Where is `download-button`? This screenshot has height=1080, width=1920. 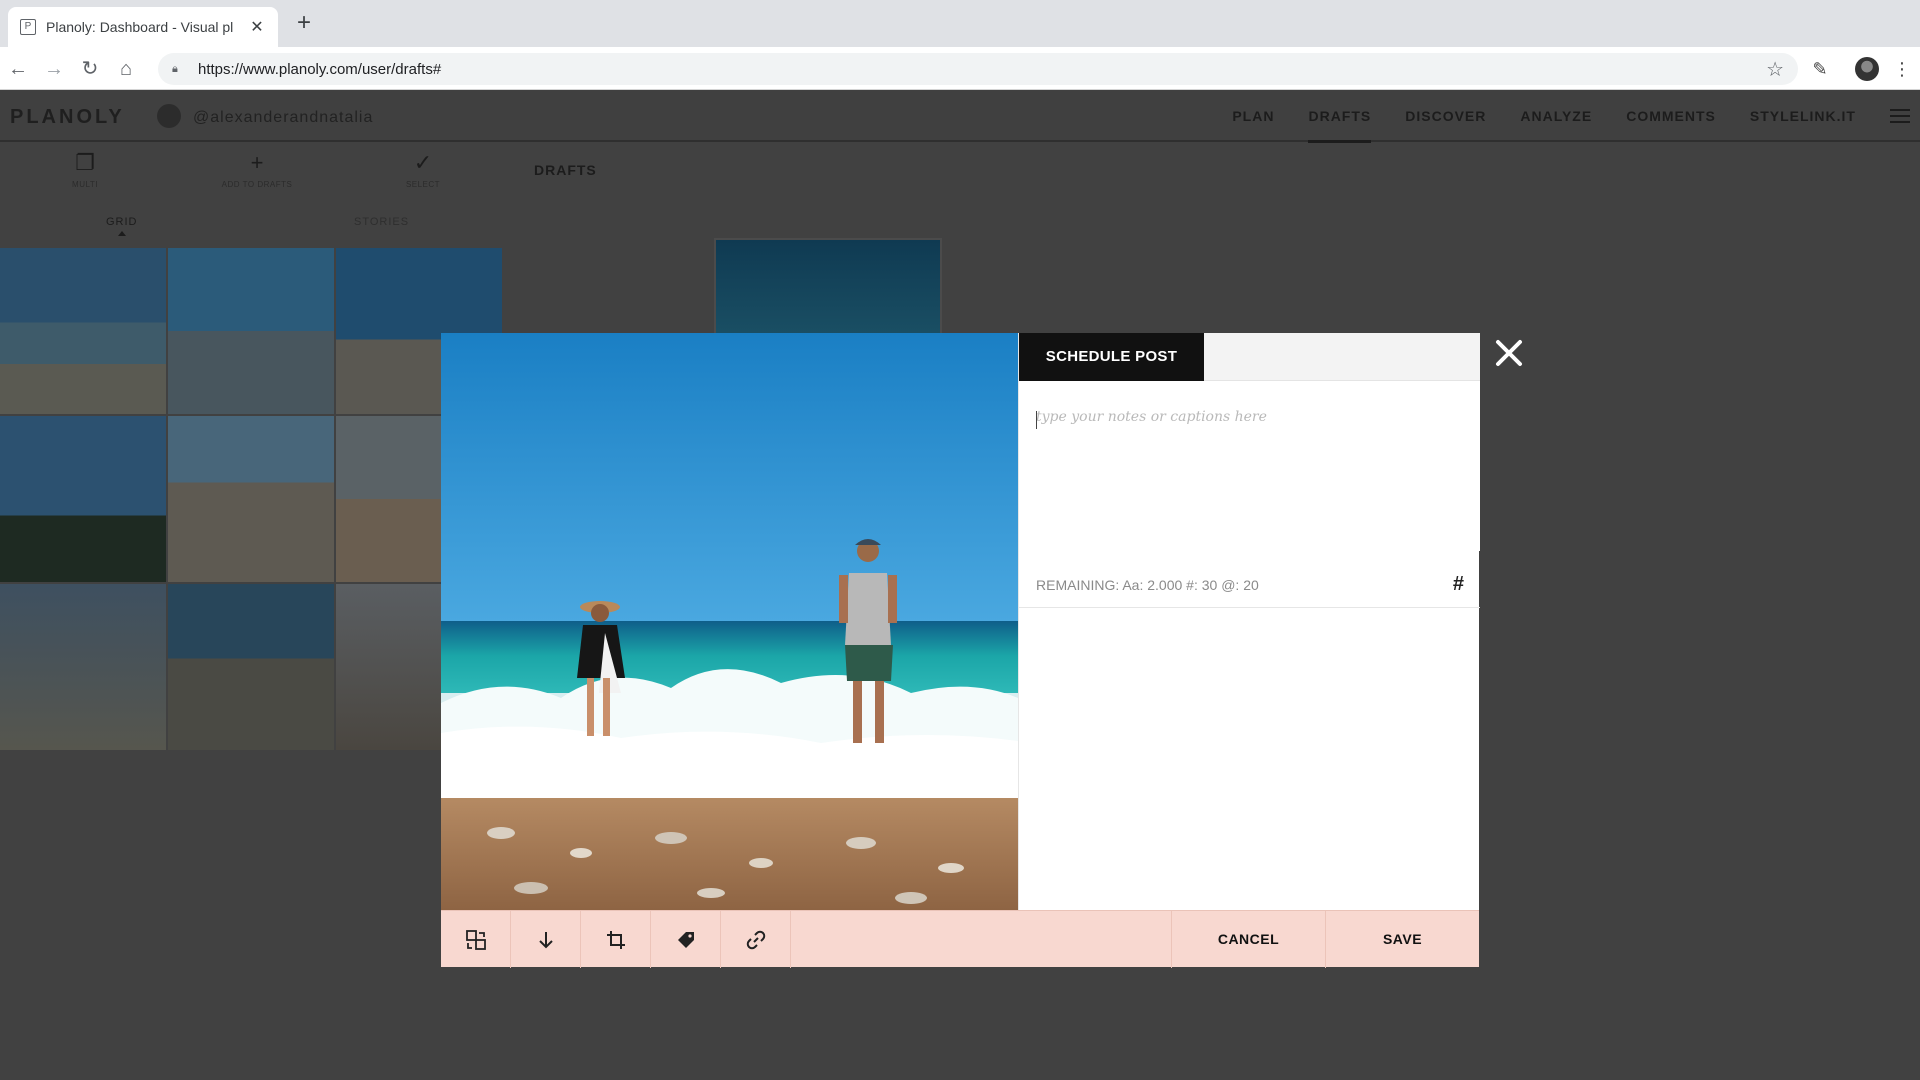
download-button is located at coordinates (546, 939).